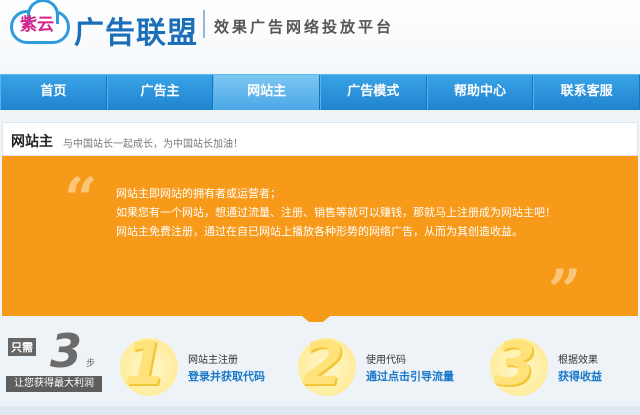  Describe the element at coordinates (53, 92) in the screenshot. I see `nav-item-home: 首页` at that location.